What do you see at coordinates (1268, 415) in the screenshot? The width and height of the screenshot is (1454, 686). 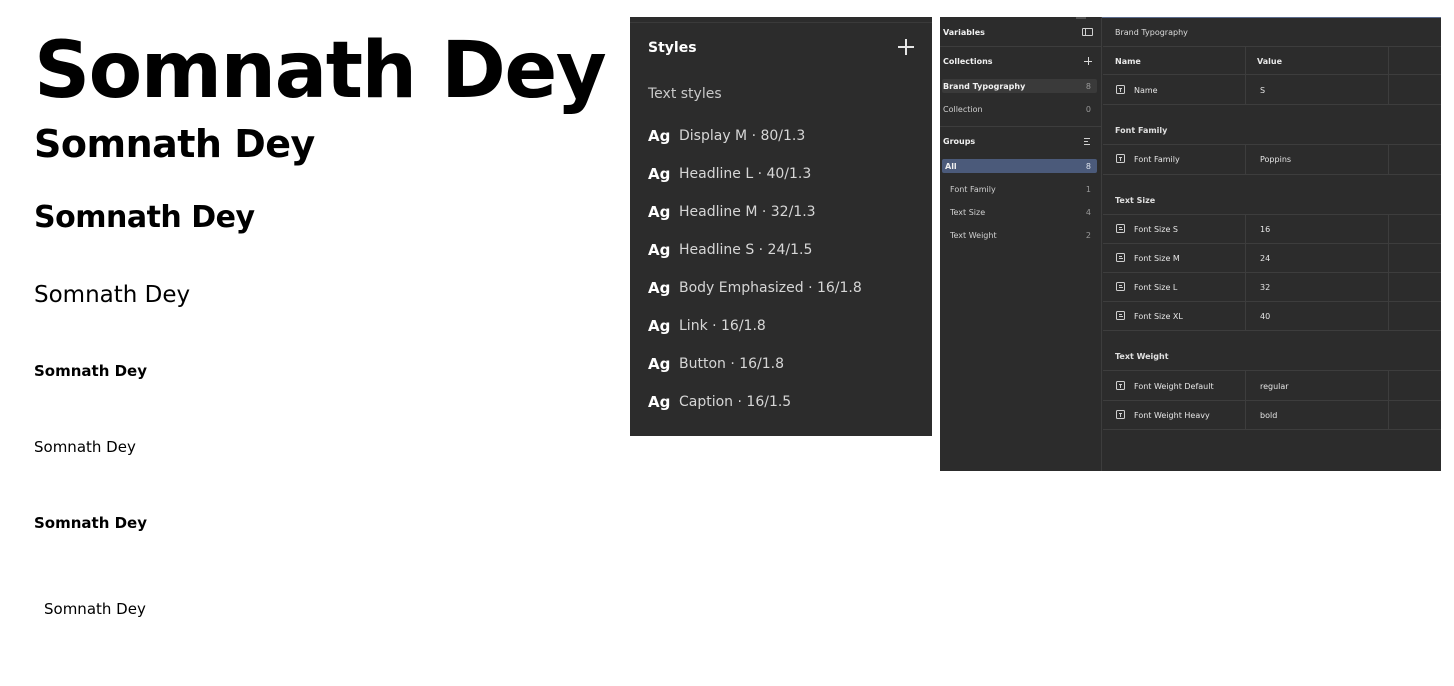 I see `variable-value: bold` at bounding box center [1268, 415].